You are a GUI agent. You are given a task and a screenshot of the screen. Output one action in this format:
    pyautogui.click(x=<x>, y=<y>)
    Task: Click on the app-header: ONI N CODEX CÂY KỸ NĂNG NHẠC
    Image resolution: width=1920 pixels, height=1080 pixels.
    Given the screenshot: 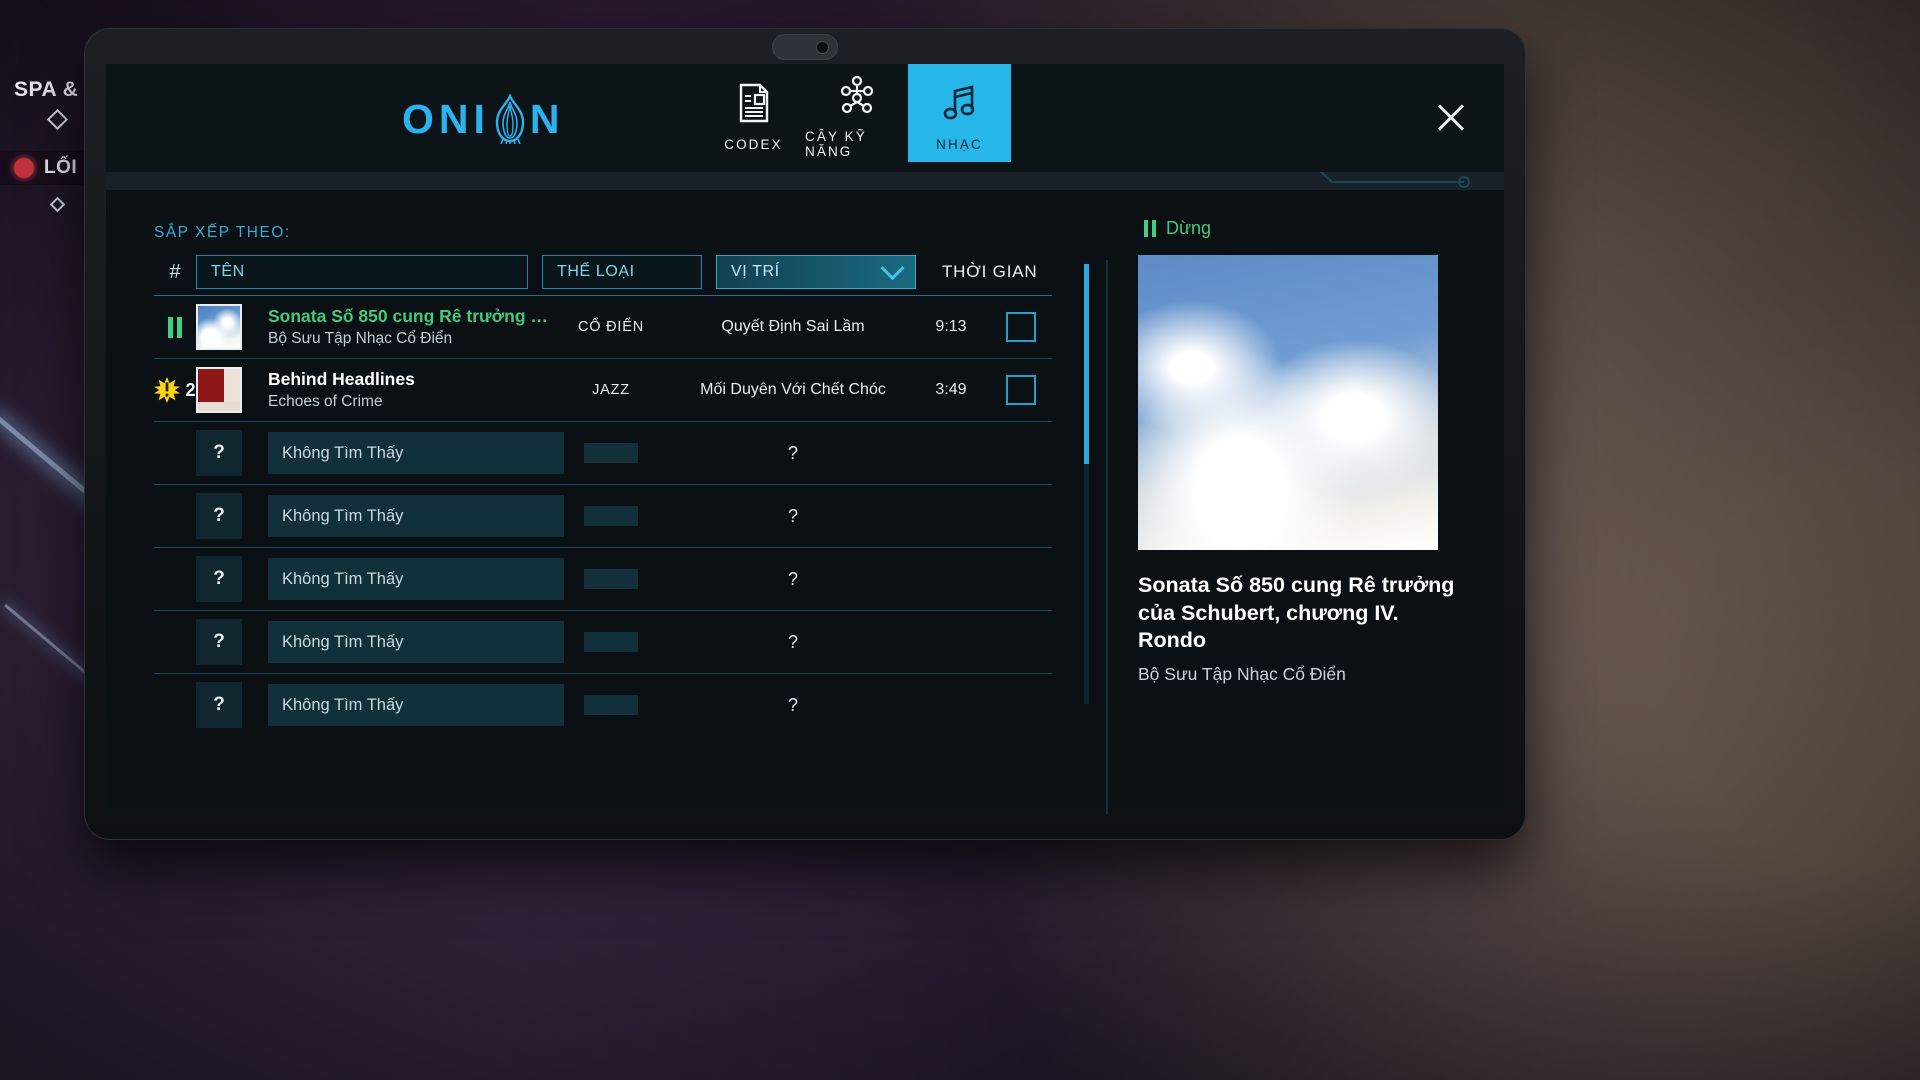 What is the action you would take?
    pyautogui.click(x=805, y=118)
    